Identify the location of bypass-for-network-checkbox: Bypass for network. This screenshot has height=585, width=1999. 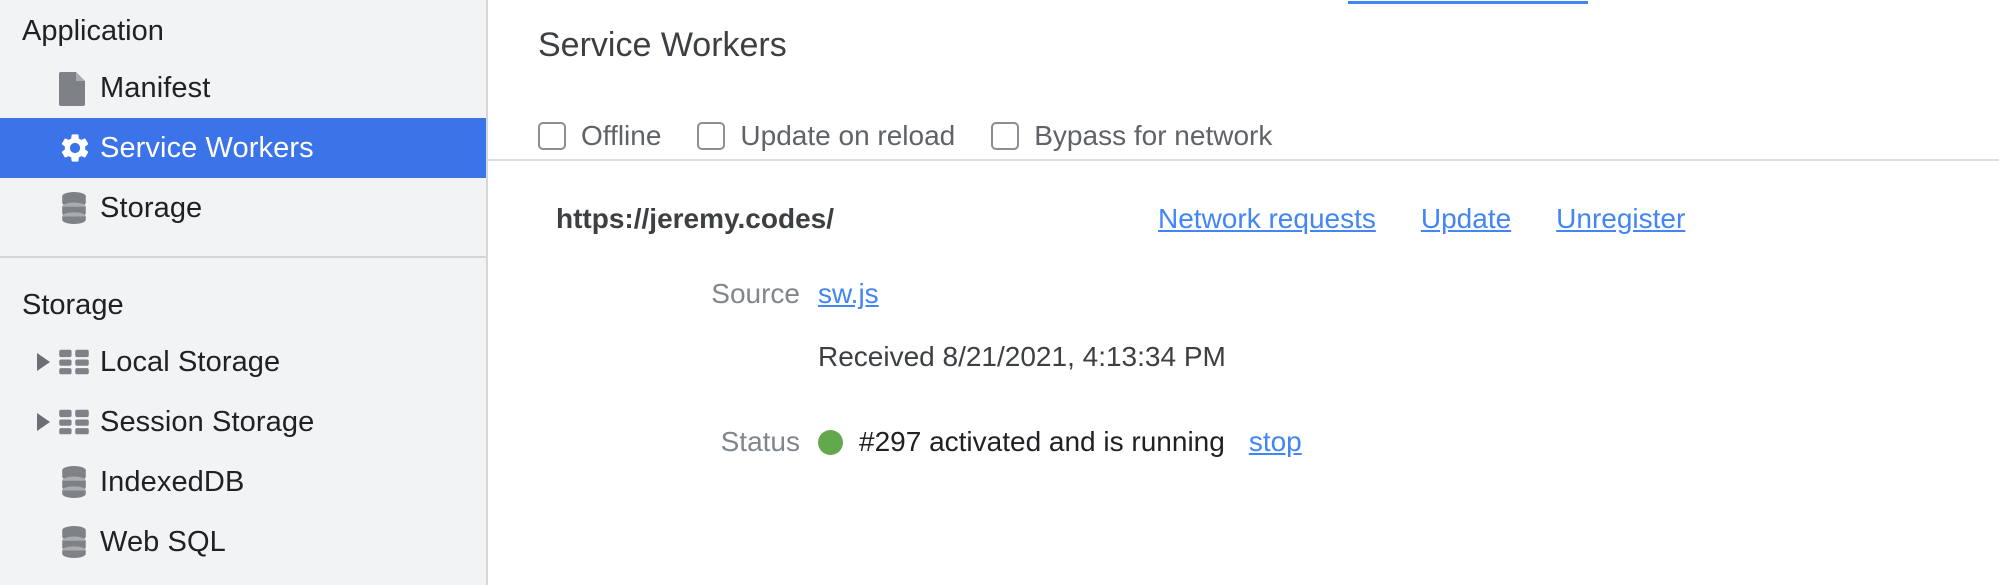
(1131, 136).